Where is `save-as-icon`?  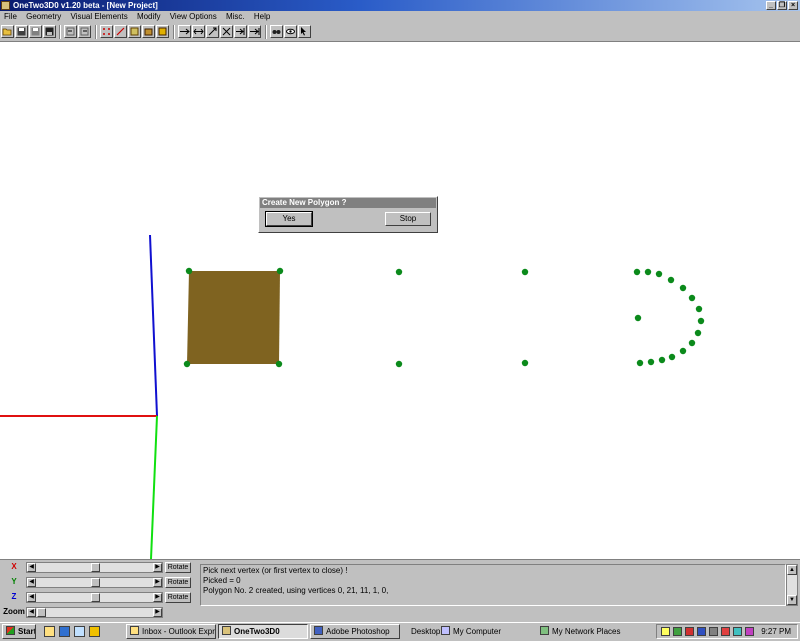 save-as-icon is located at coordinates (35, 31).